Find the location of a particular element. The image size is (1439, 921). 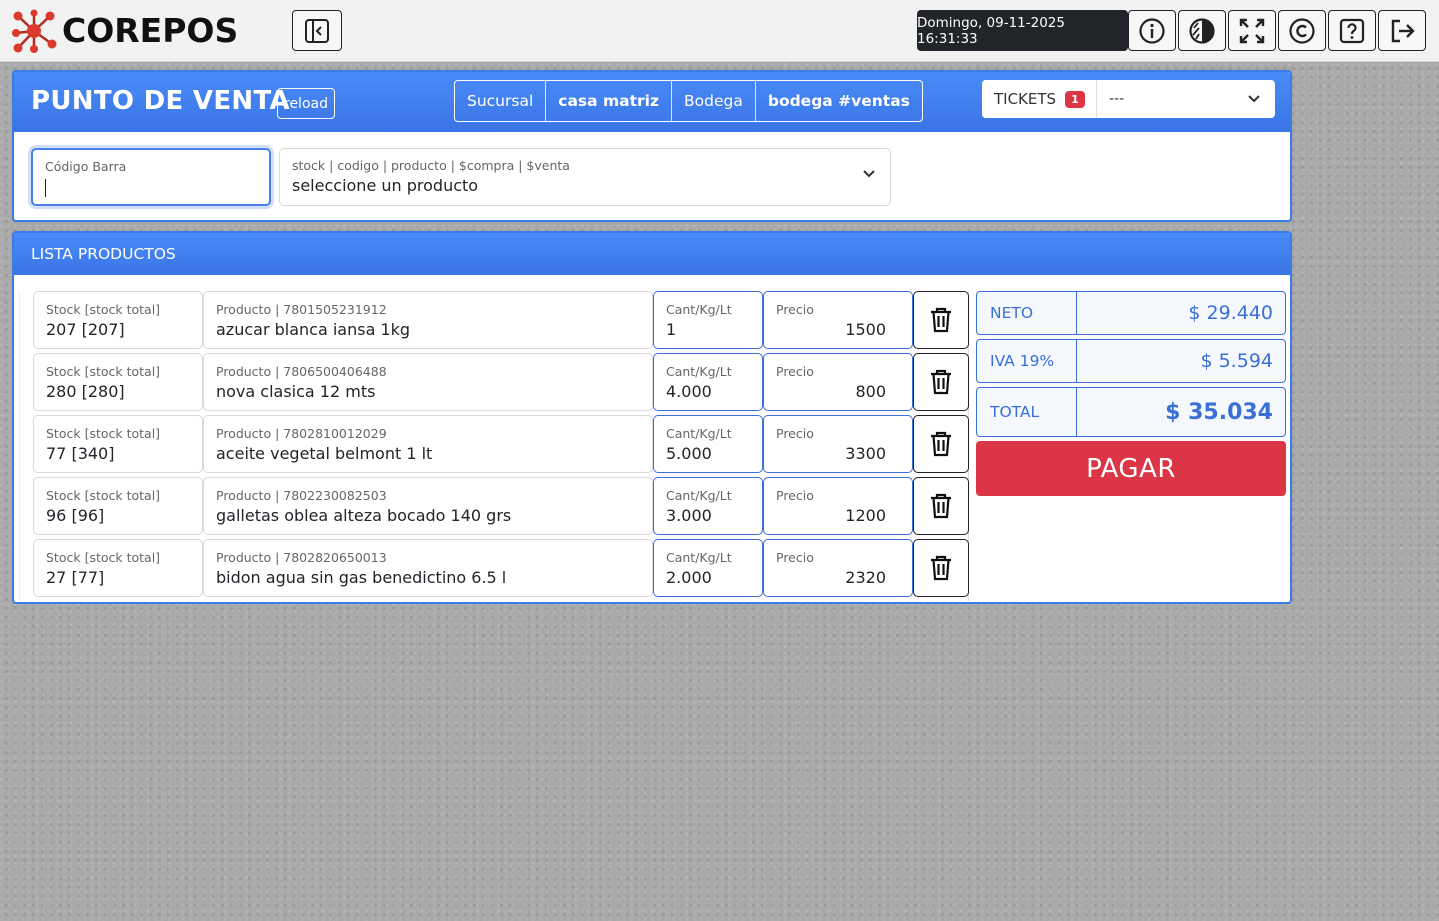

price-value: 1200 is located at coordinates (865, 515).